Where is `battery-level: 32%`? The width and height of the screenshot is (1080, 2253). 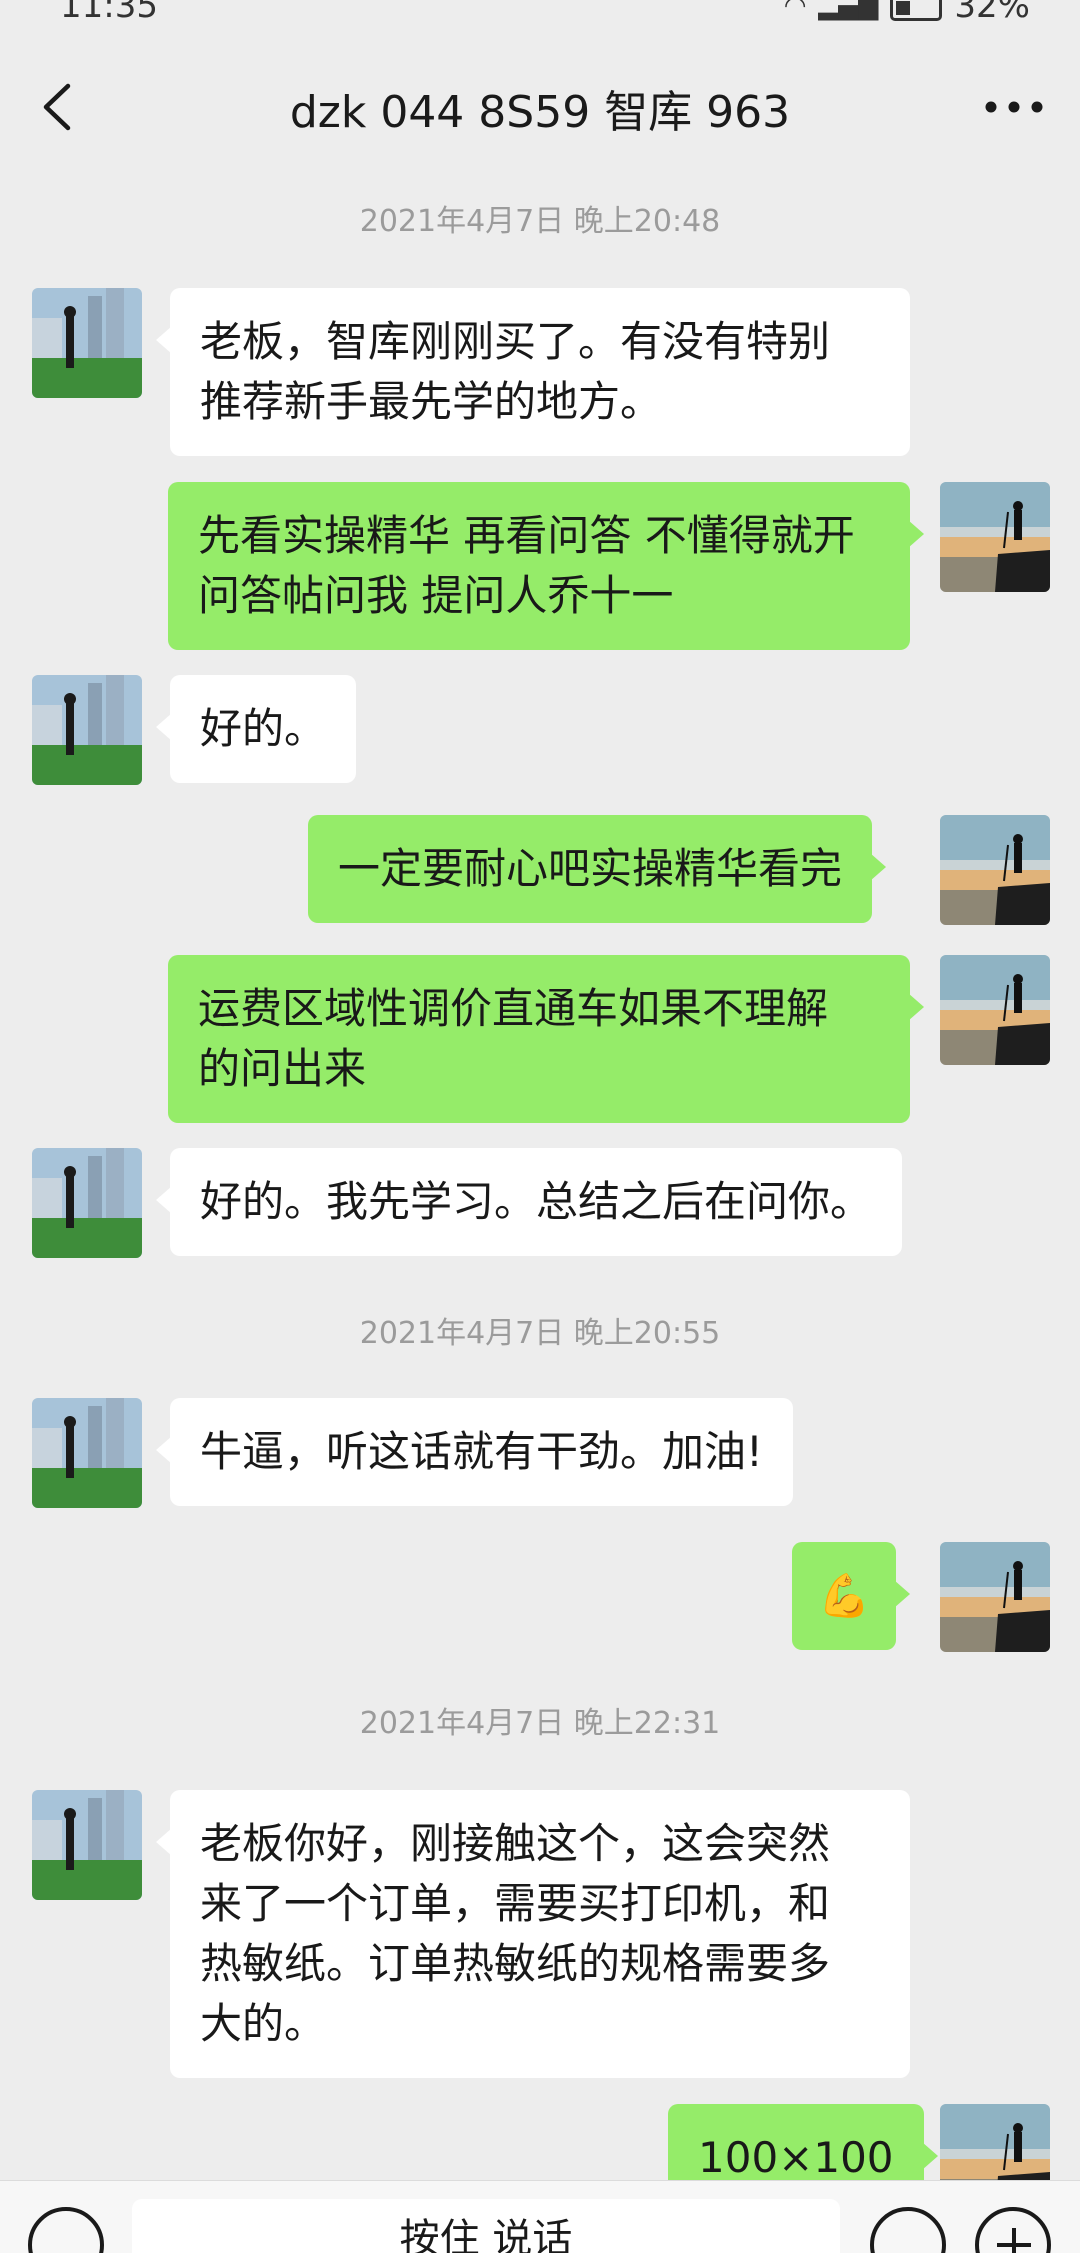 battery-level: 32% is located at coordinates (992, 13).